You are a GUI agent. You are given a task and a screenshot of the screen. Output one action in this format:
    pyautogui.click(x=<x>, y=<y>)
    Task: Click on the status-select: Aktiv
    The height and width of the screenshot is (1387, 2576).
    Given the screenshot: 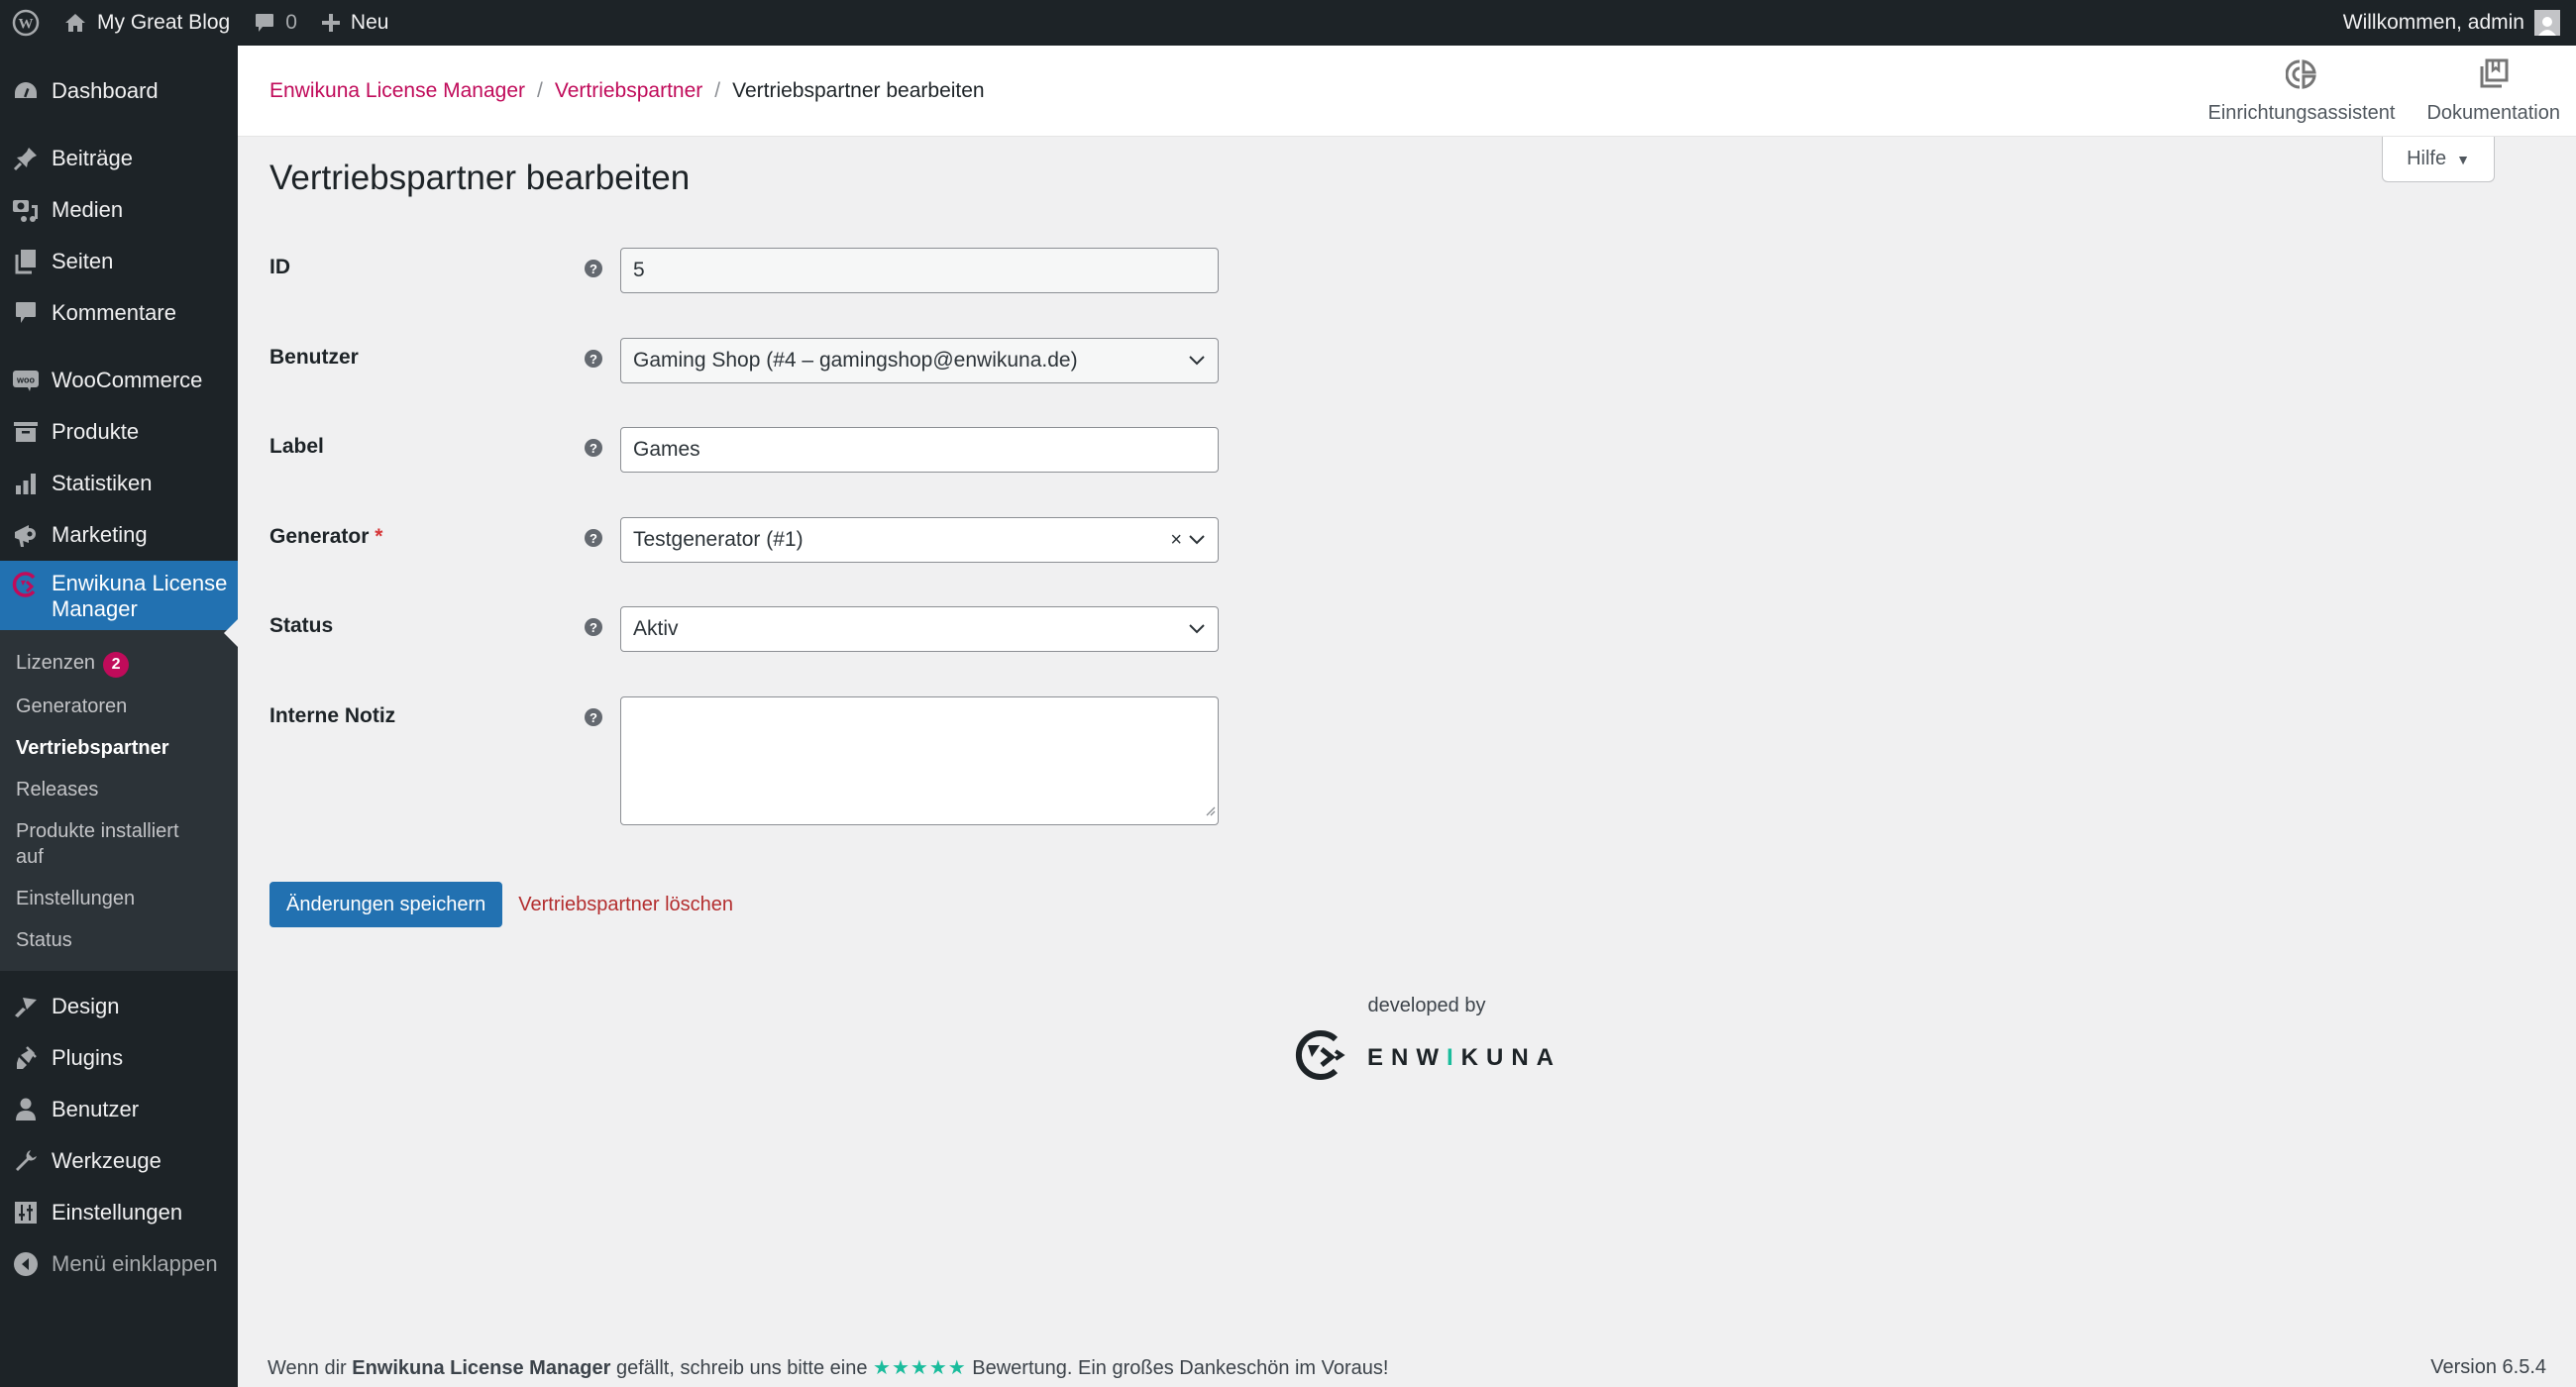 What is the action you would take?
    pyautogui.click(x=919, y=629)
    